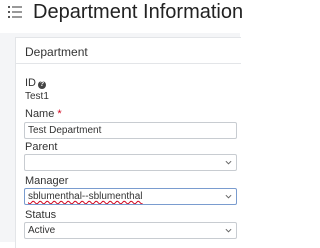  Describe the element at coordinates (41, 215) in the screenshot. I see `status-label: Status` at that location.